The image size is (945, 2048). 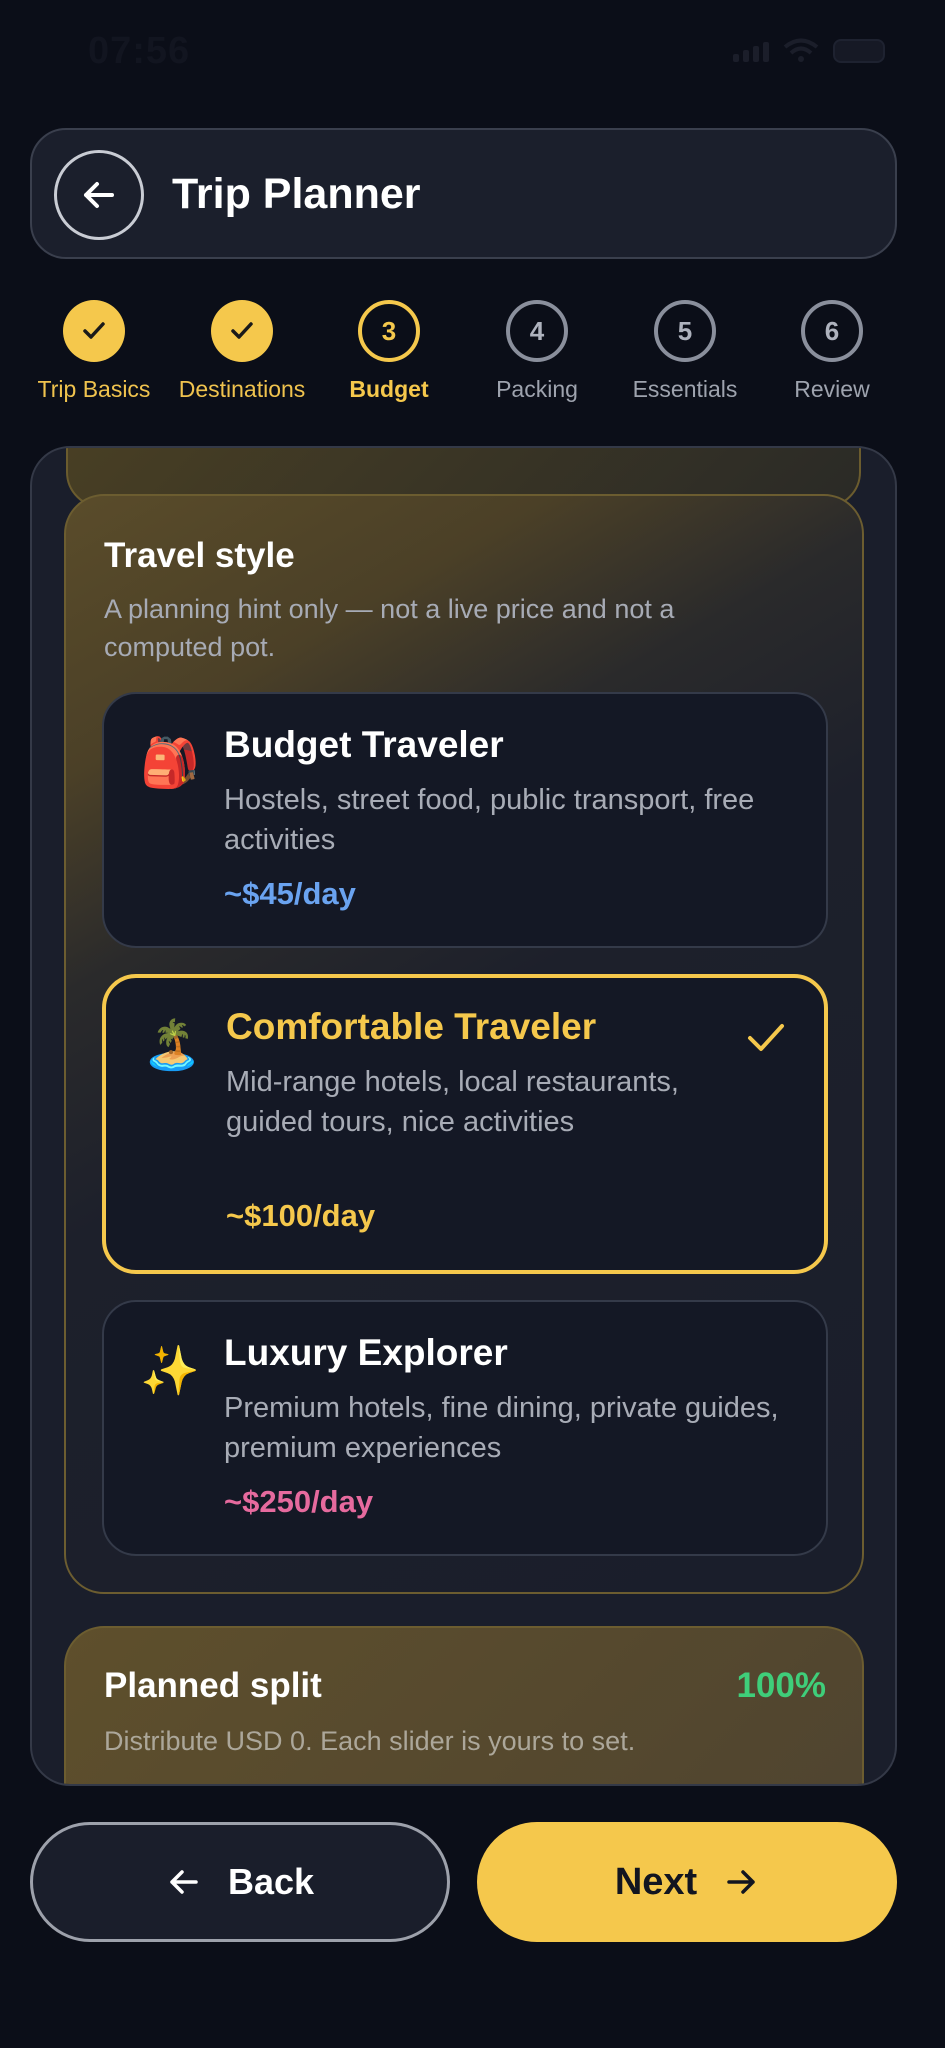 I want to click on next-button-label: Next, so click(x=656, y=1881).